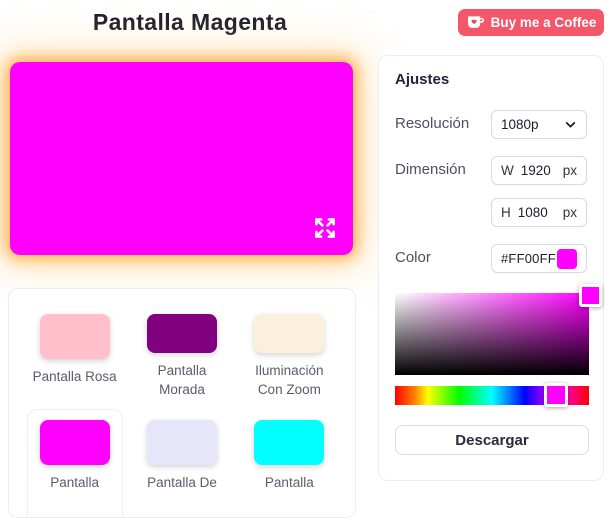 The width and height of the screenshot is (609, 518). I want to click on swatch-pantalla-de: Pantalla De, so click(182, 463).